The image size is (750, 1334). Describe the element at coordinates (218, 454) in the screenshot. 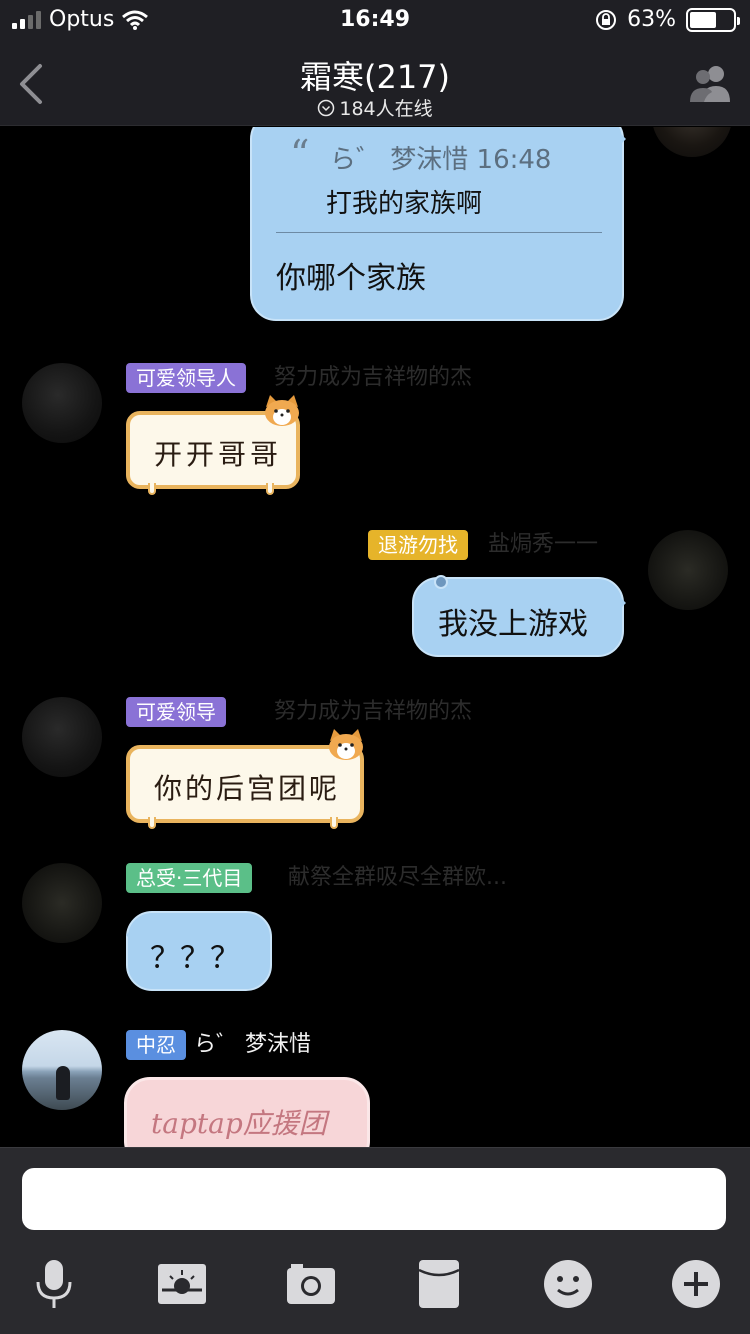

I see `message-text: 开开哥哥` at that location.